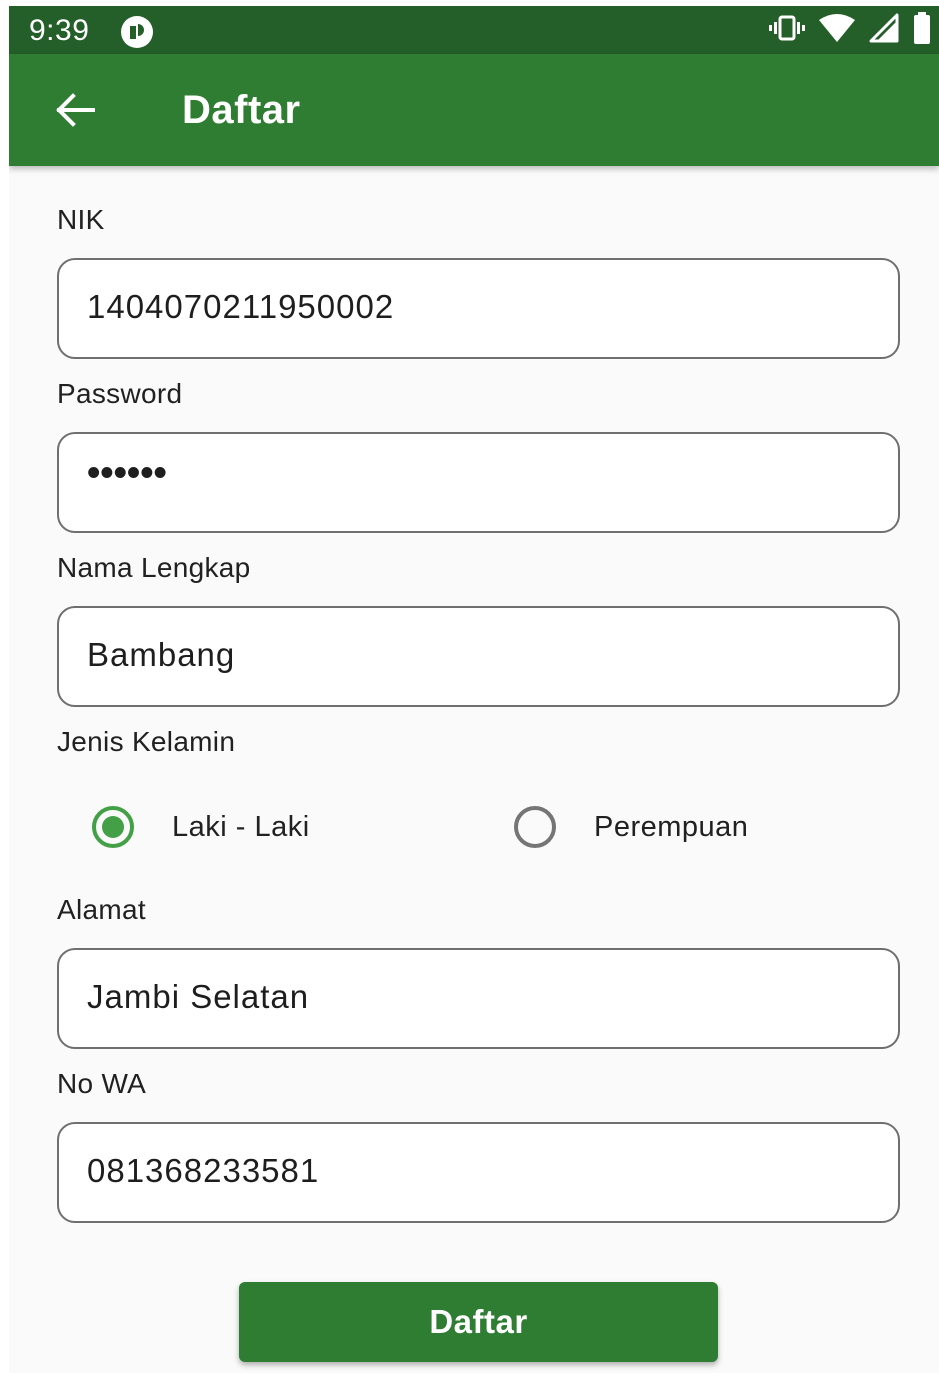 The width and height of the screenshot is (939, 1373). What do you see at coordinates (81, 219) in the screenshot?
I see `nik-label: NIK` at bounding box center [81, 219].